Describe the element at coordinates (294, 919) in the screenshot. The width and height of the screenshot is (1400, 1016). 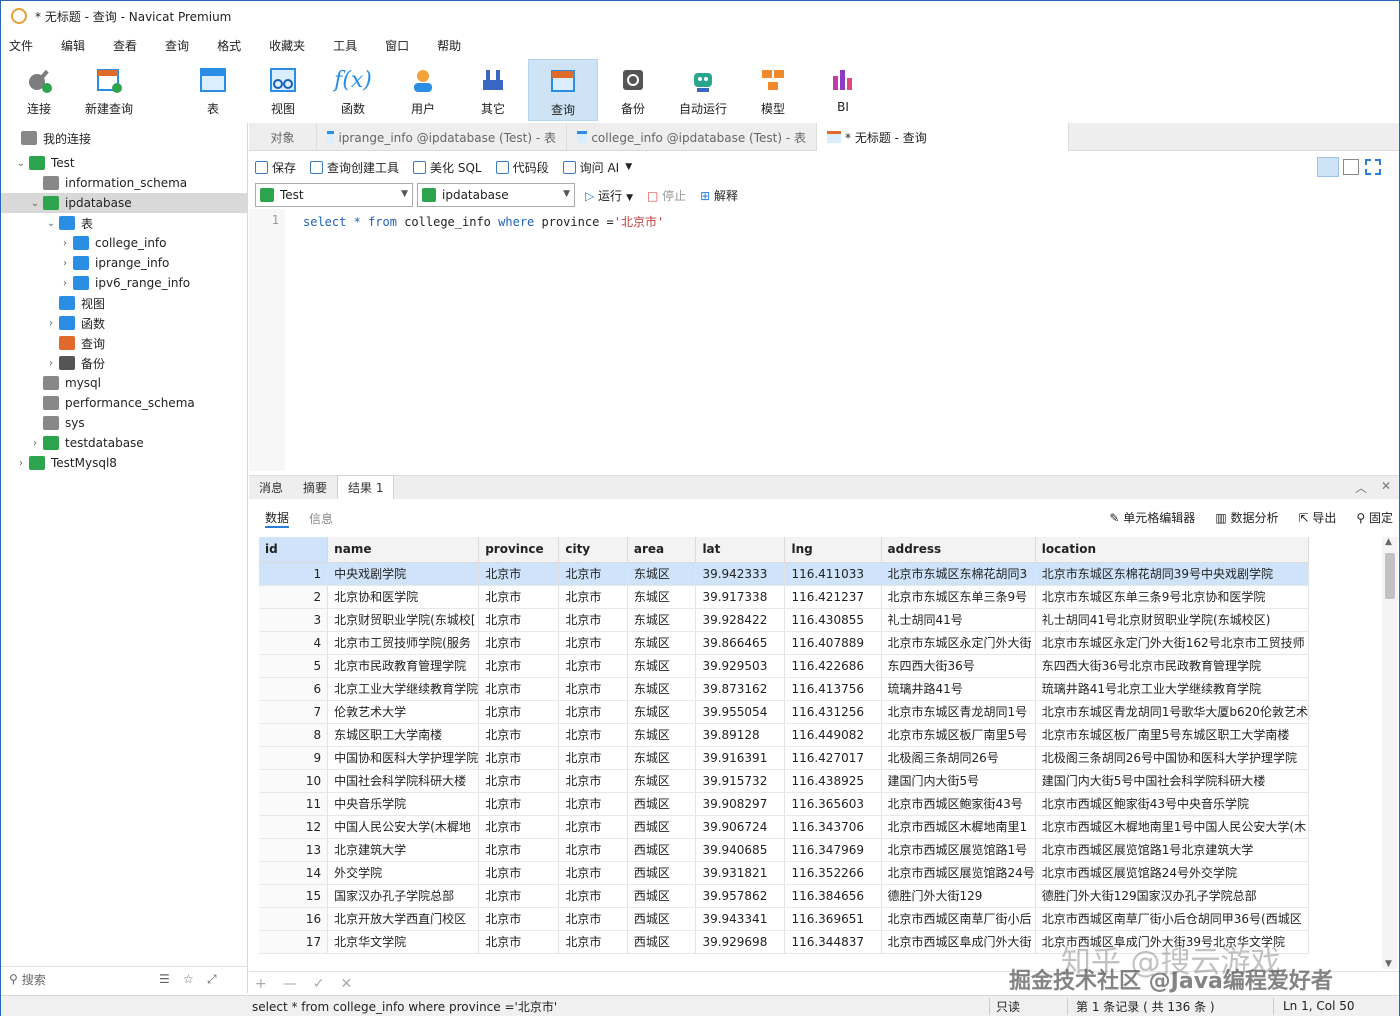
I see `table-cell-id: 16` at that location.